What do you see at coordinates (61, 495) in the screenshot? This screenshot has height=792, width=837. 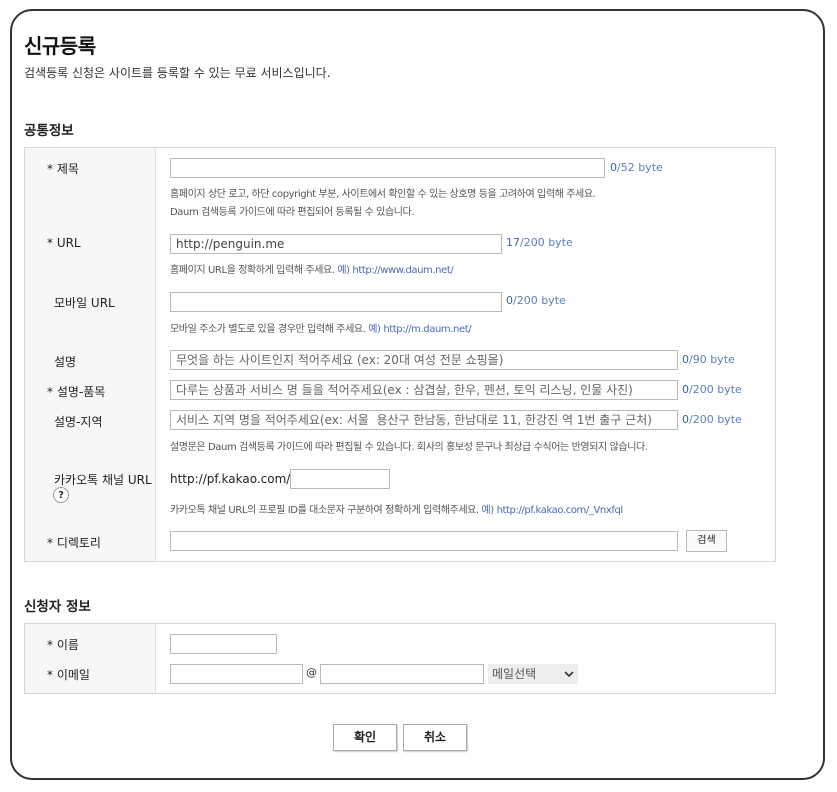 I see `question-icon: ?` at bounding box center [61, 495].